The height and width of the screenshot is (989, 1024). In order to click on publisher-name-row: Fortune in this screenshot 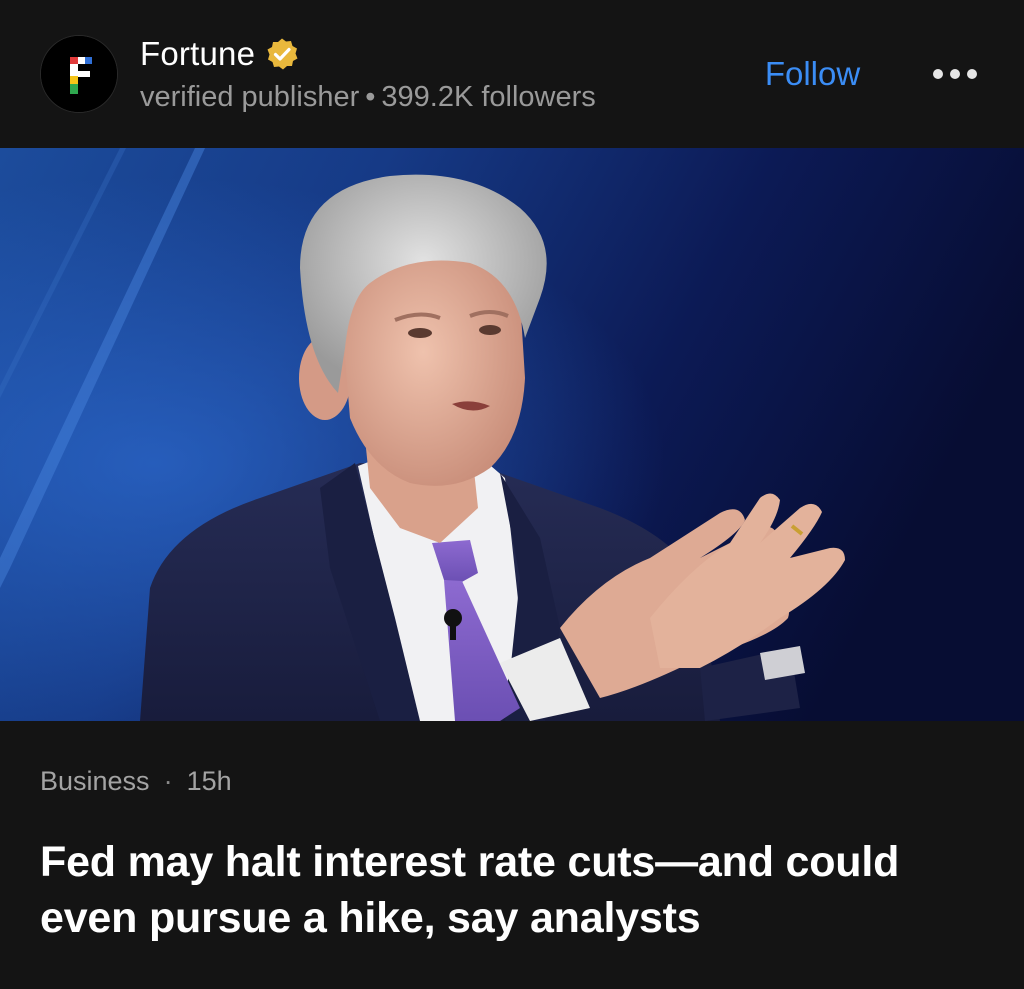, I will do `click(219, 54)`.